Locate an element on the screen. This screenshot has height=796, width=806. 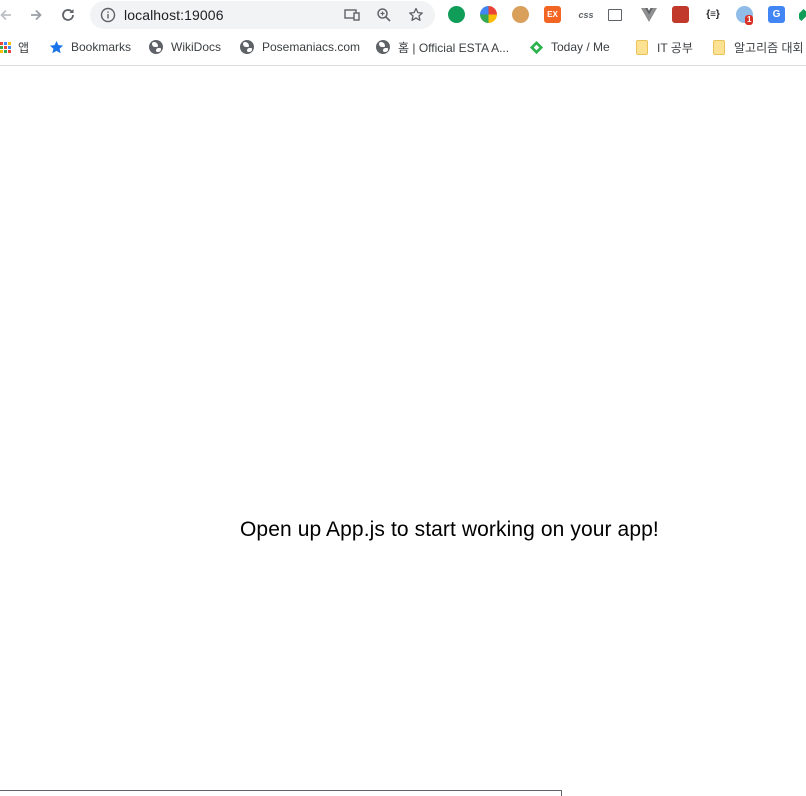
bookmark-folder-algorithm: 알고리즘 대회 is located at coordinates (757, 47).